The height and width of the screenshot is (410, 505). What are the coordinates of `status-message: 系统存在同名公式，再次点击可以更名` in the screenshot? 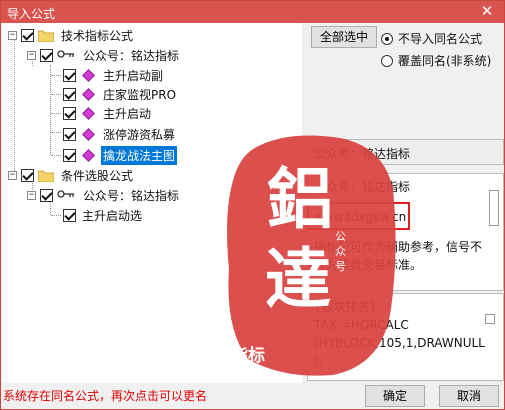 It's located at (105, 396).